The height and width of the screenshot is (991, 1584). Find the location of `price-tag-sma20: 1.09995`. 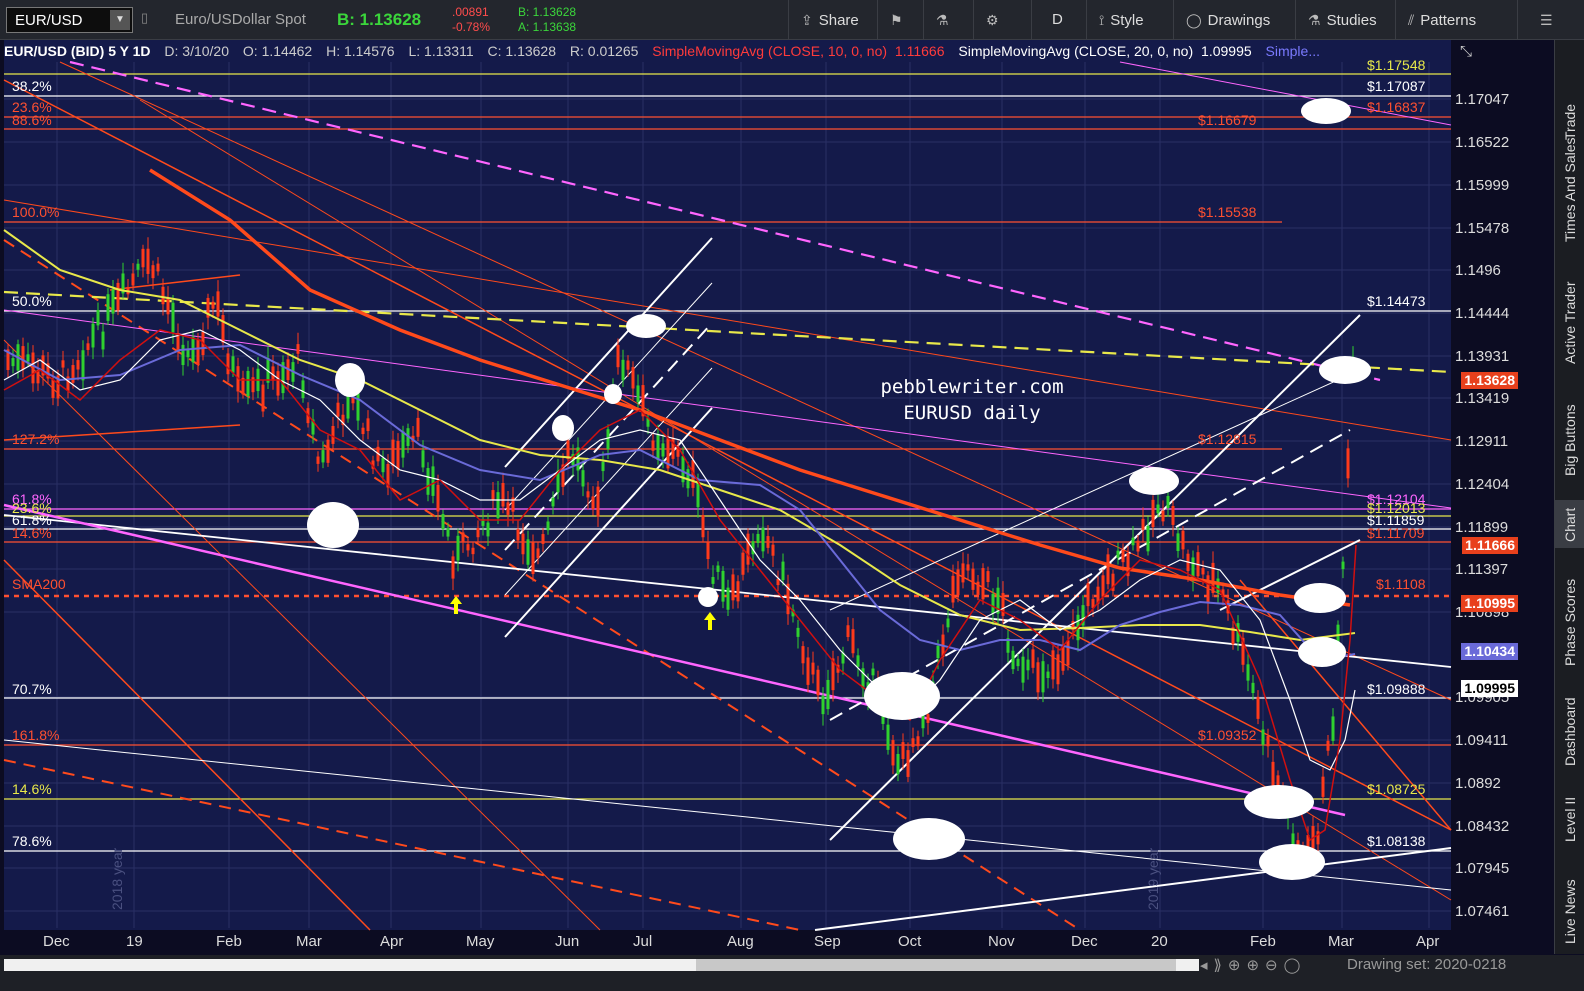

price-tag-sma20: 1.09995 is located at coordinates (1489, 688).